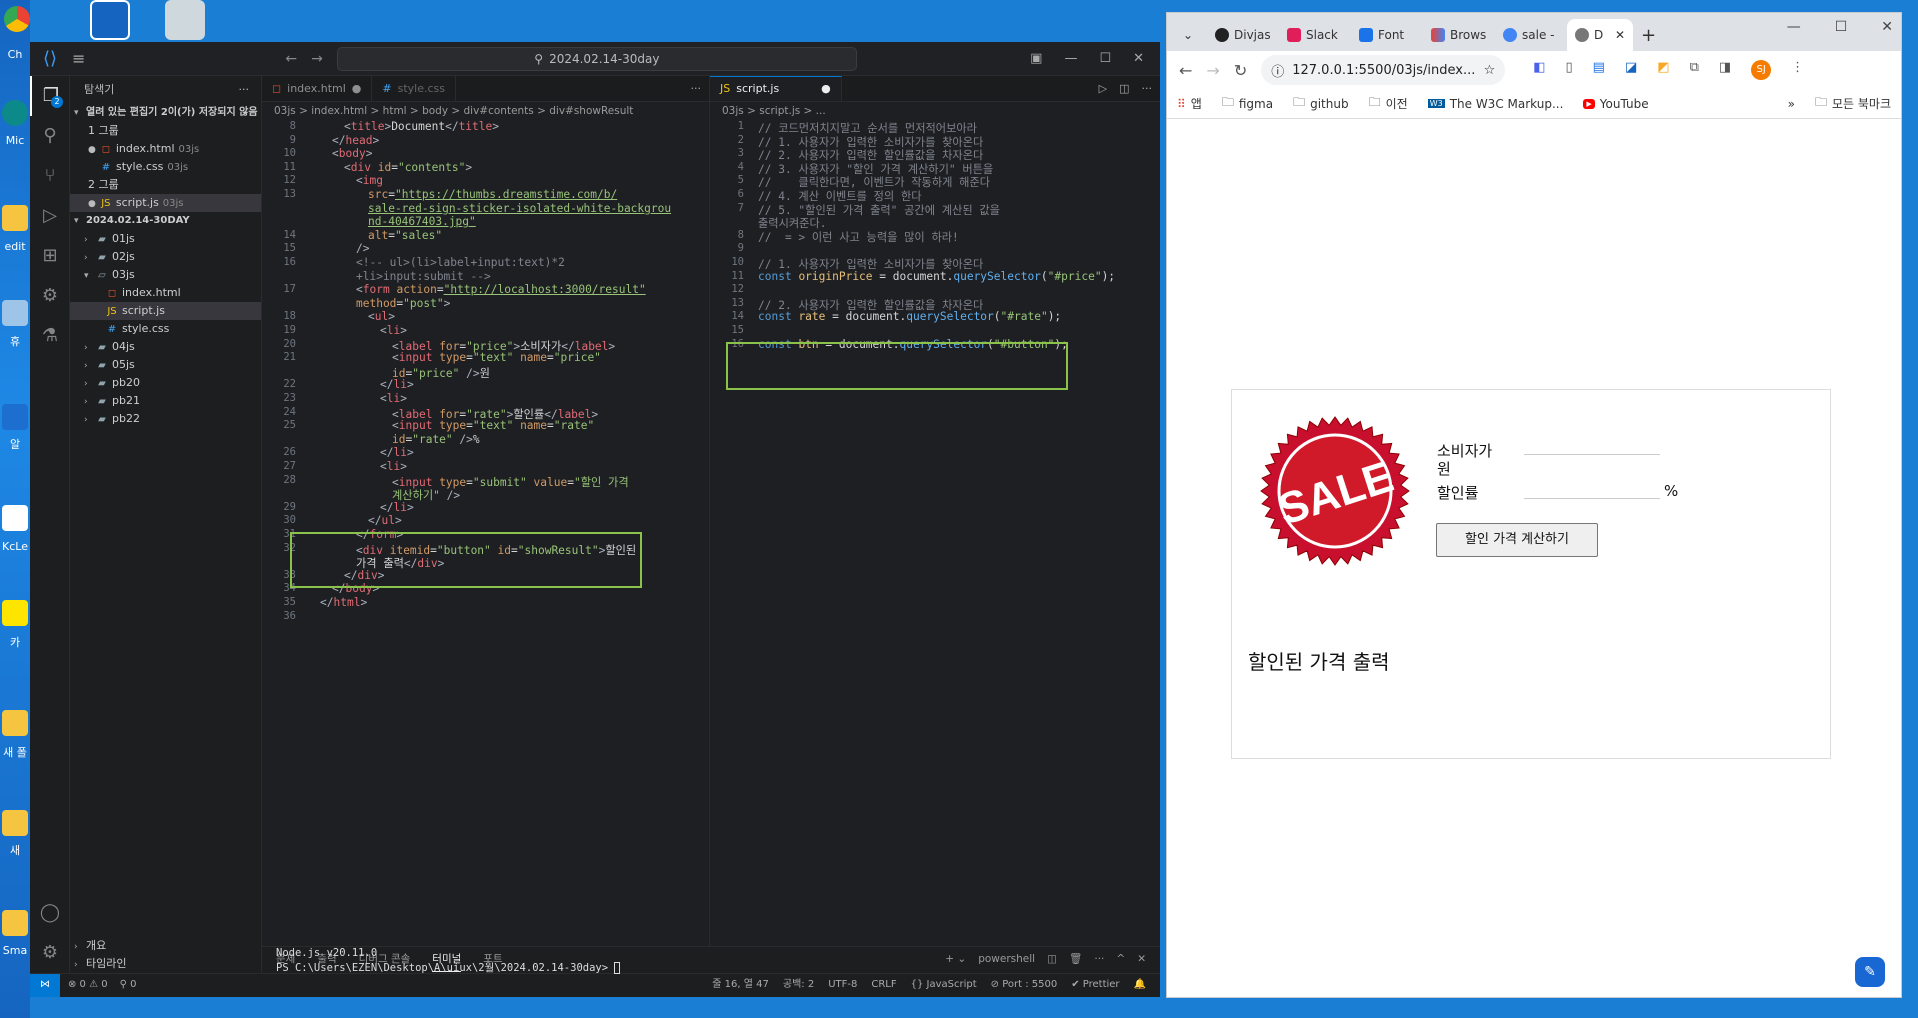 This screenshot has height=1018, width=1918. Describe the element at coordinates (50, 296) in the screenshot. I see `remote-icon: ⚙` at that location.